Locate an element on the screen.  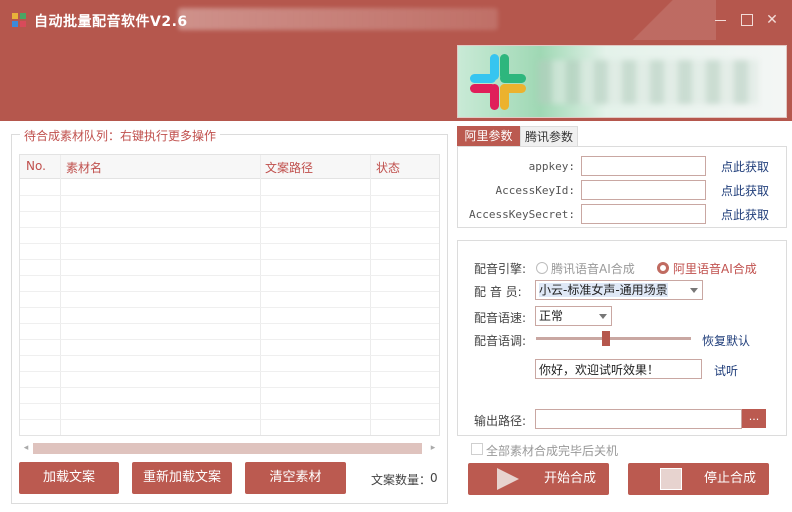
scroll-left-arrow-icon: ◂ is located at coordinates (26, 448).